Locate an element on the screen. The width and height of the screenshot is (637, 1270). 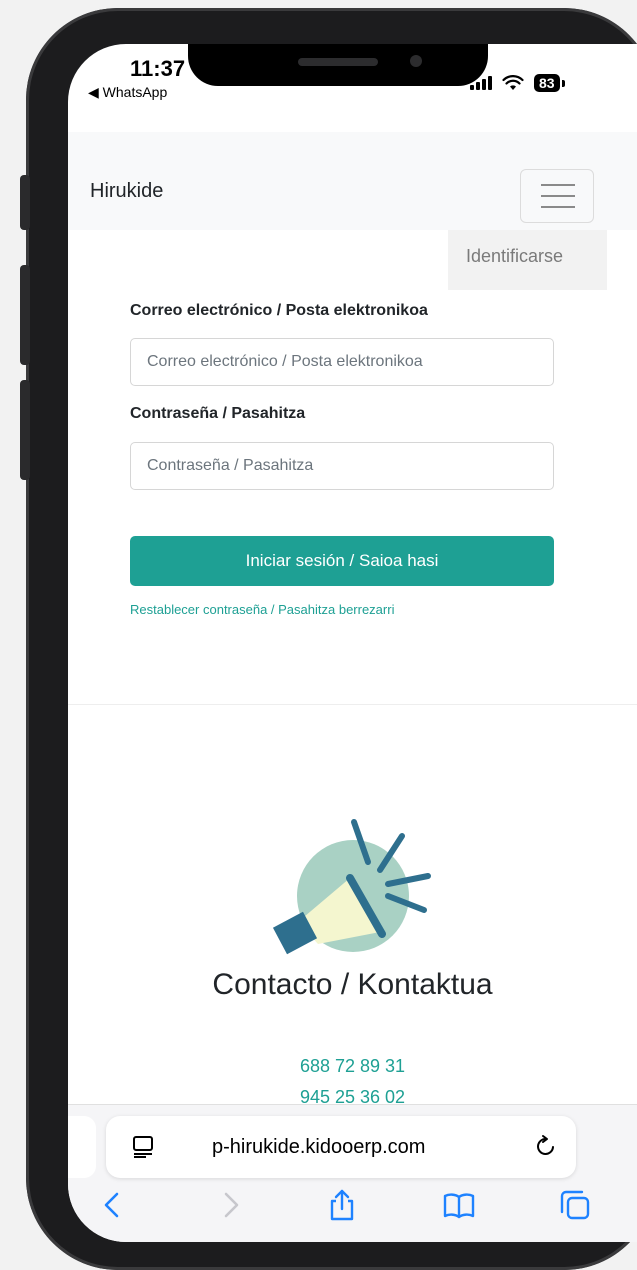
section-divider is located at coordinates (352, 704).